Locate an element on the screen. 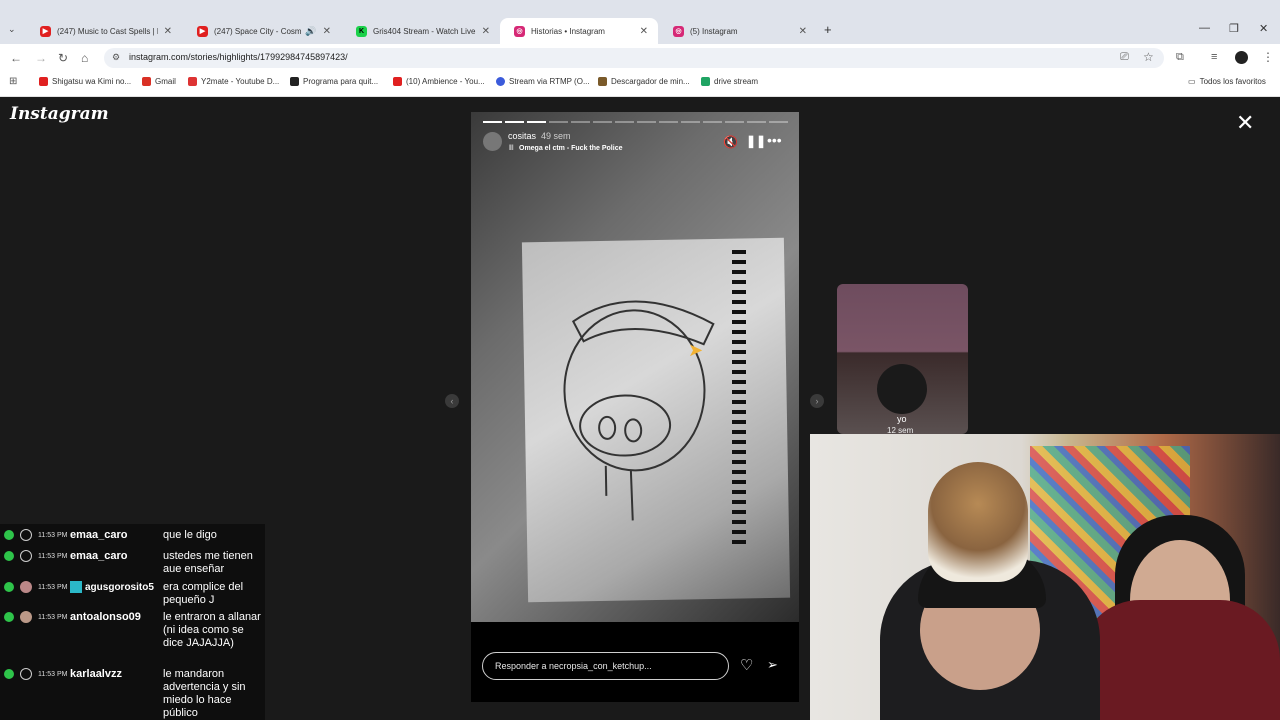 This screenshot has height=720, width=1280. tab-title: (247) Music to Cast Spells | Epic is located at coordinates (107, 31).